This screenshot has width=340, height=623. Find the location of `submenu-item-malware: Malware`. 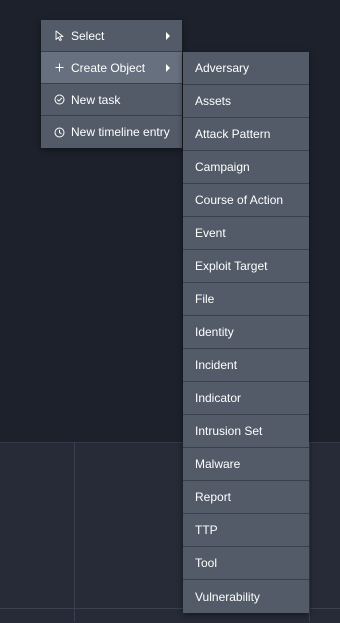

submenu-item-malware: Malware is located at coordinates (246, 464).